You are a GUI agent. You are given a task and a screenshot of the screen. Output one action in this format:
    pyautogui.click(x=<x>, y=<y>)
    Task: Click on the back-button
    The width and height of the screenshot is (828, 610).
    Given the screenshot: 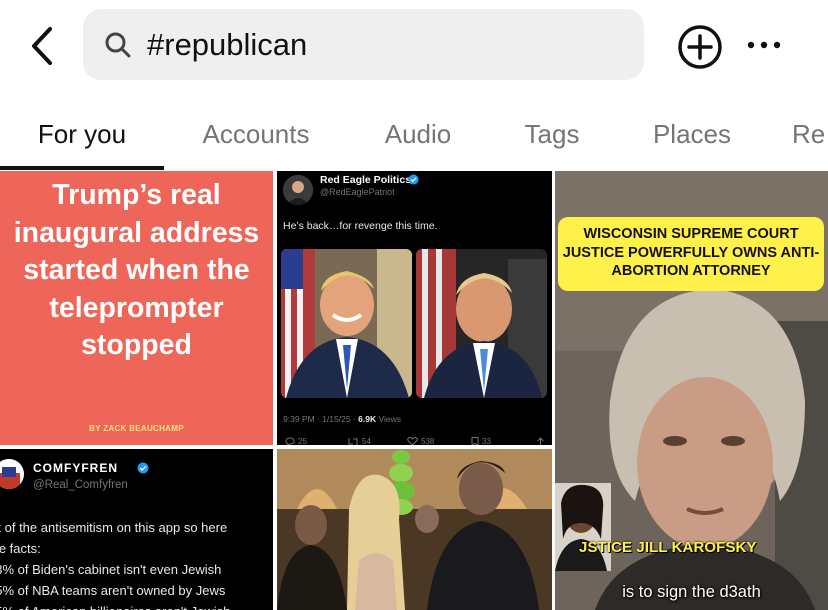 What is the action you would take?
    pyautogui.click(x=42, y=46)
    